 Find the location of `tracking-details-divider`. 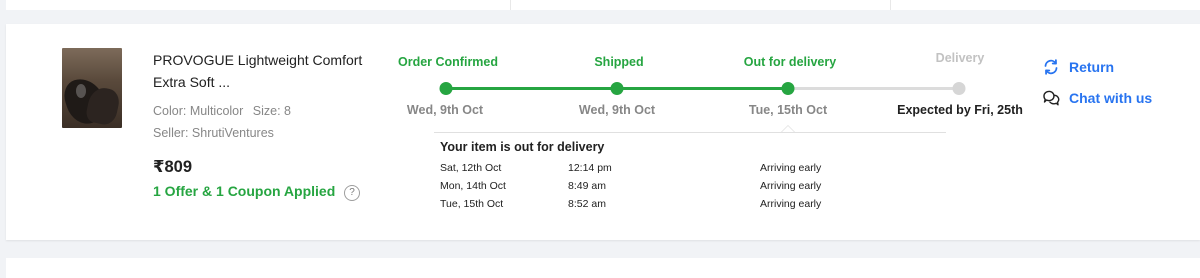

tracking-details-divider is located at coordinates (690, 132).